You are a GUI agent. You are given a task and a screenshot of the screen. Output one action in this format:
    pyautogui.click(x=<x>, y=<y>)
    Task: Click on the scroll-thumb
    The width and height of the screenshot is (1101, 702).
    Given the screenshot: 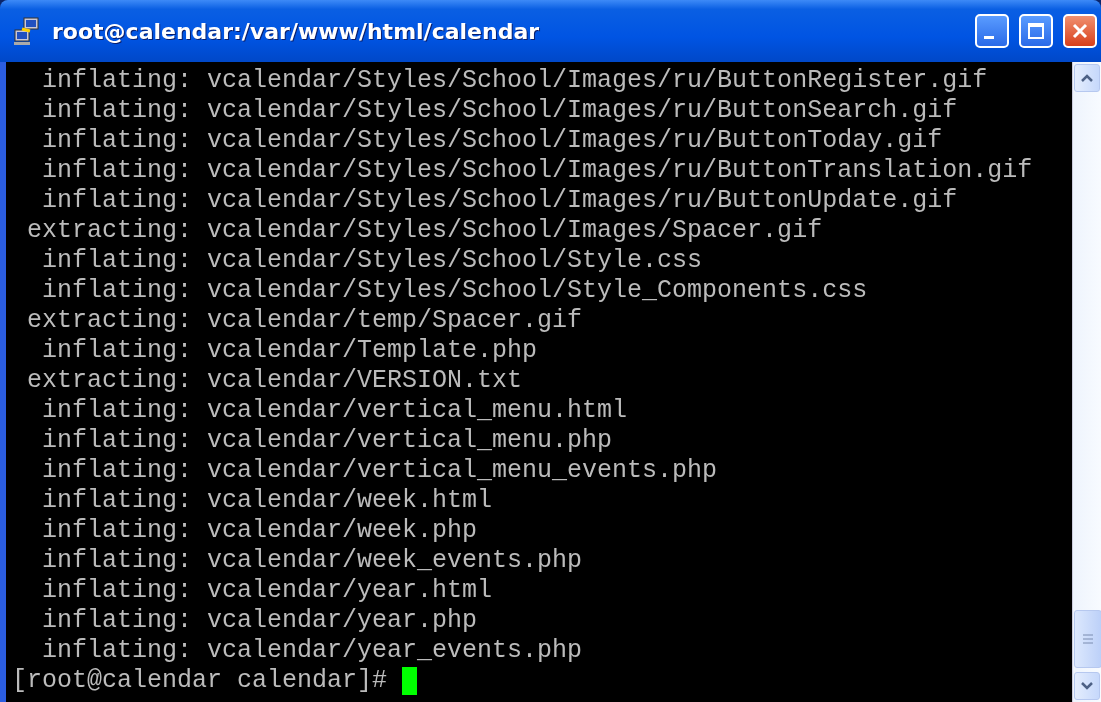 What is the action you would take?
    pyautogui.click(x=1087, y=639)
    